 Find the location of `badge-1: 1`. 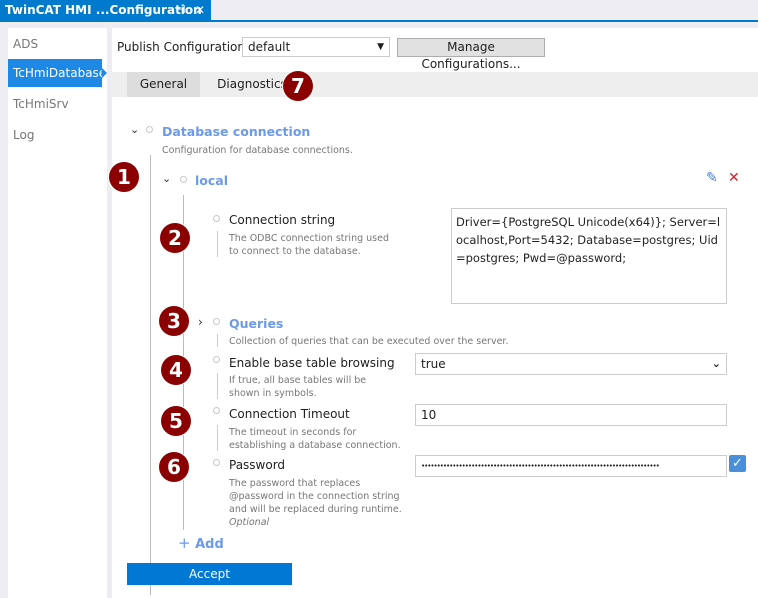

badge-1: 1 is located at coordinates (124, 177).